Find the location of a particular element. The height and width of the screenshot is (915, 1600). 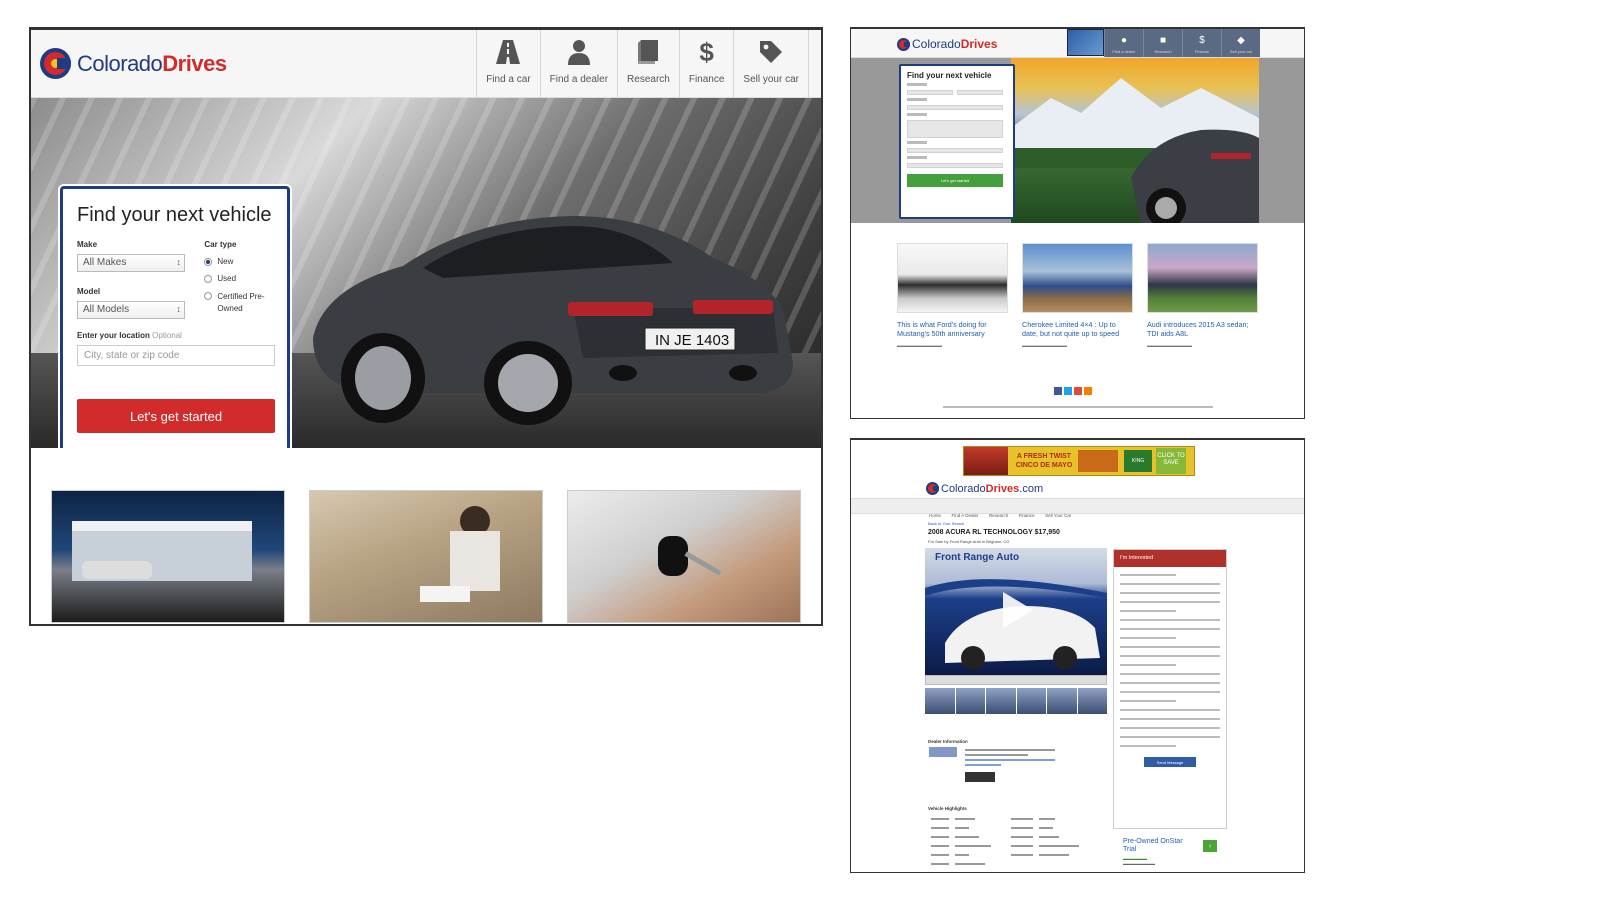

tr-hero: Find your next vehicle Let's get started is located at coordinates (1077, 140).